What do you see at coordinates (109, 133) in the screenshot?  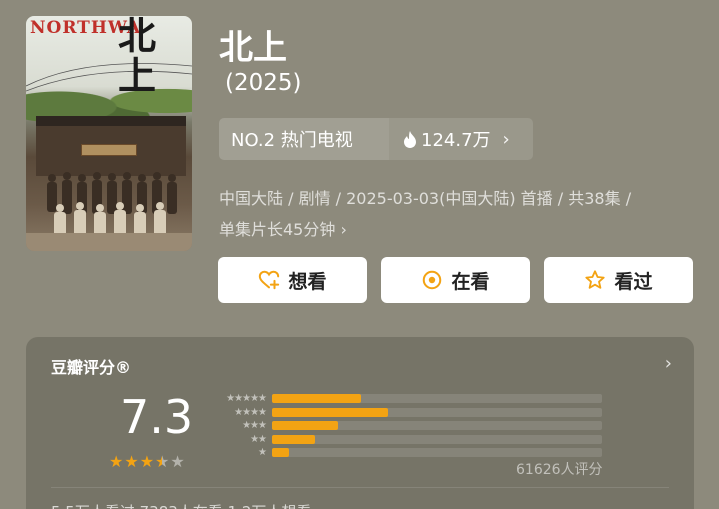 I see `poster: NORTHWA 北上` at bounding box center [109, 133].